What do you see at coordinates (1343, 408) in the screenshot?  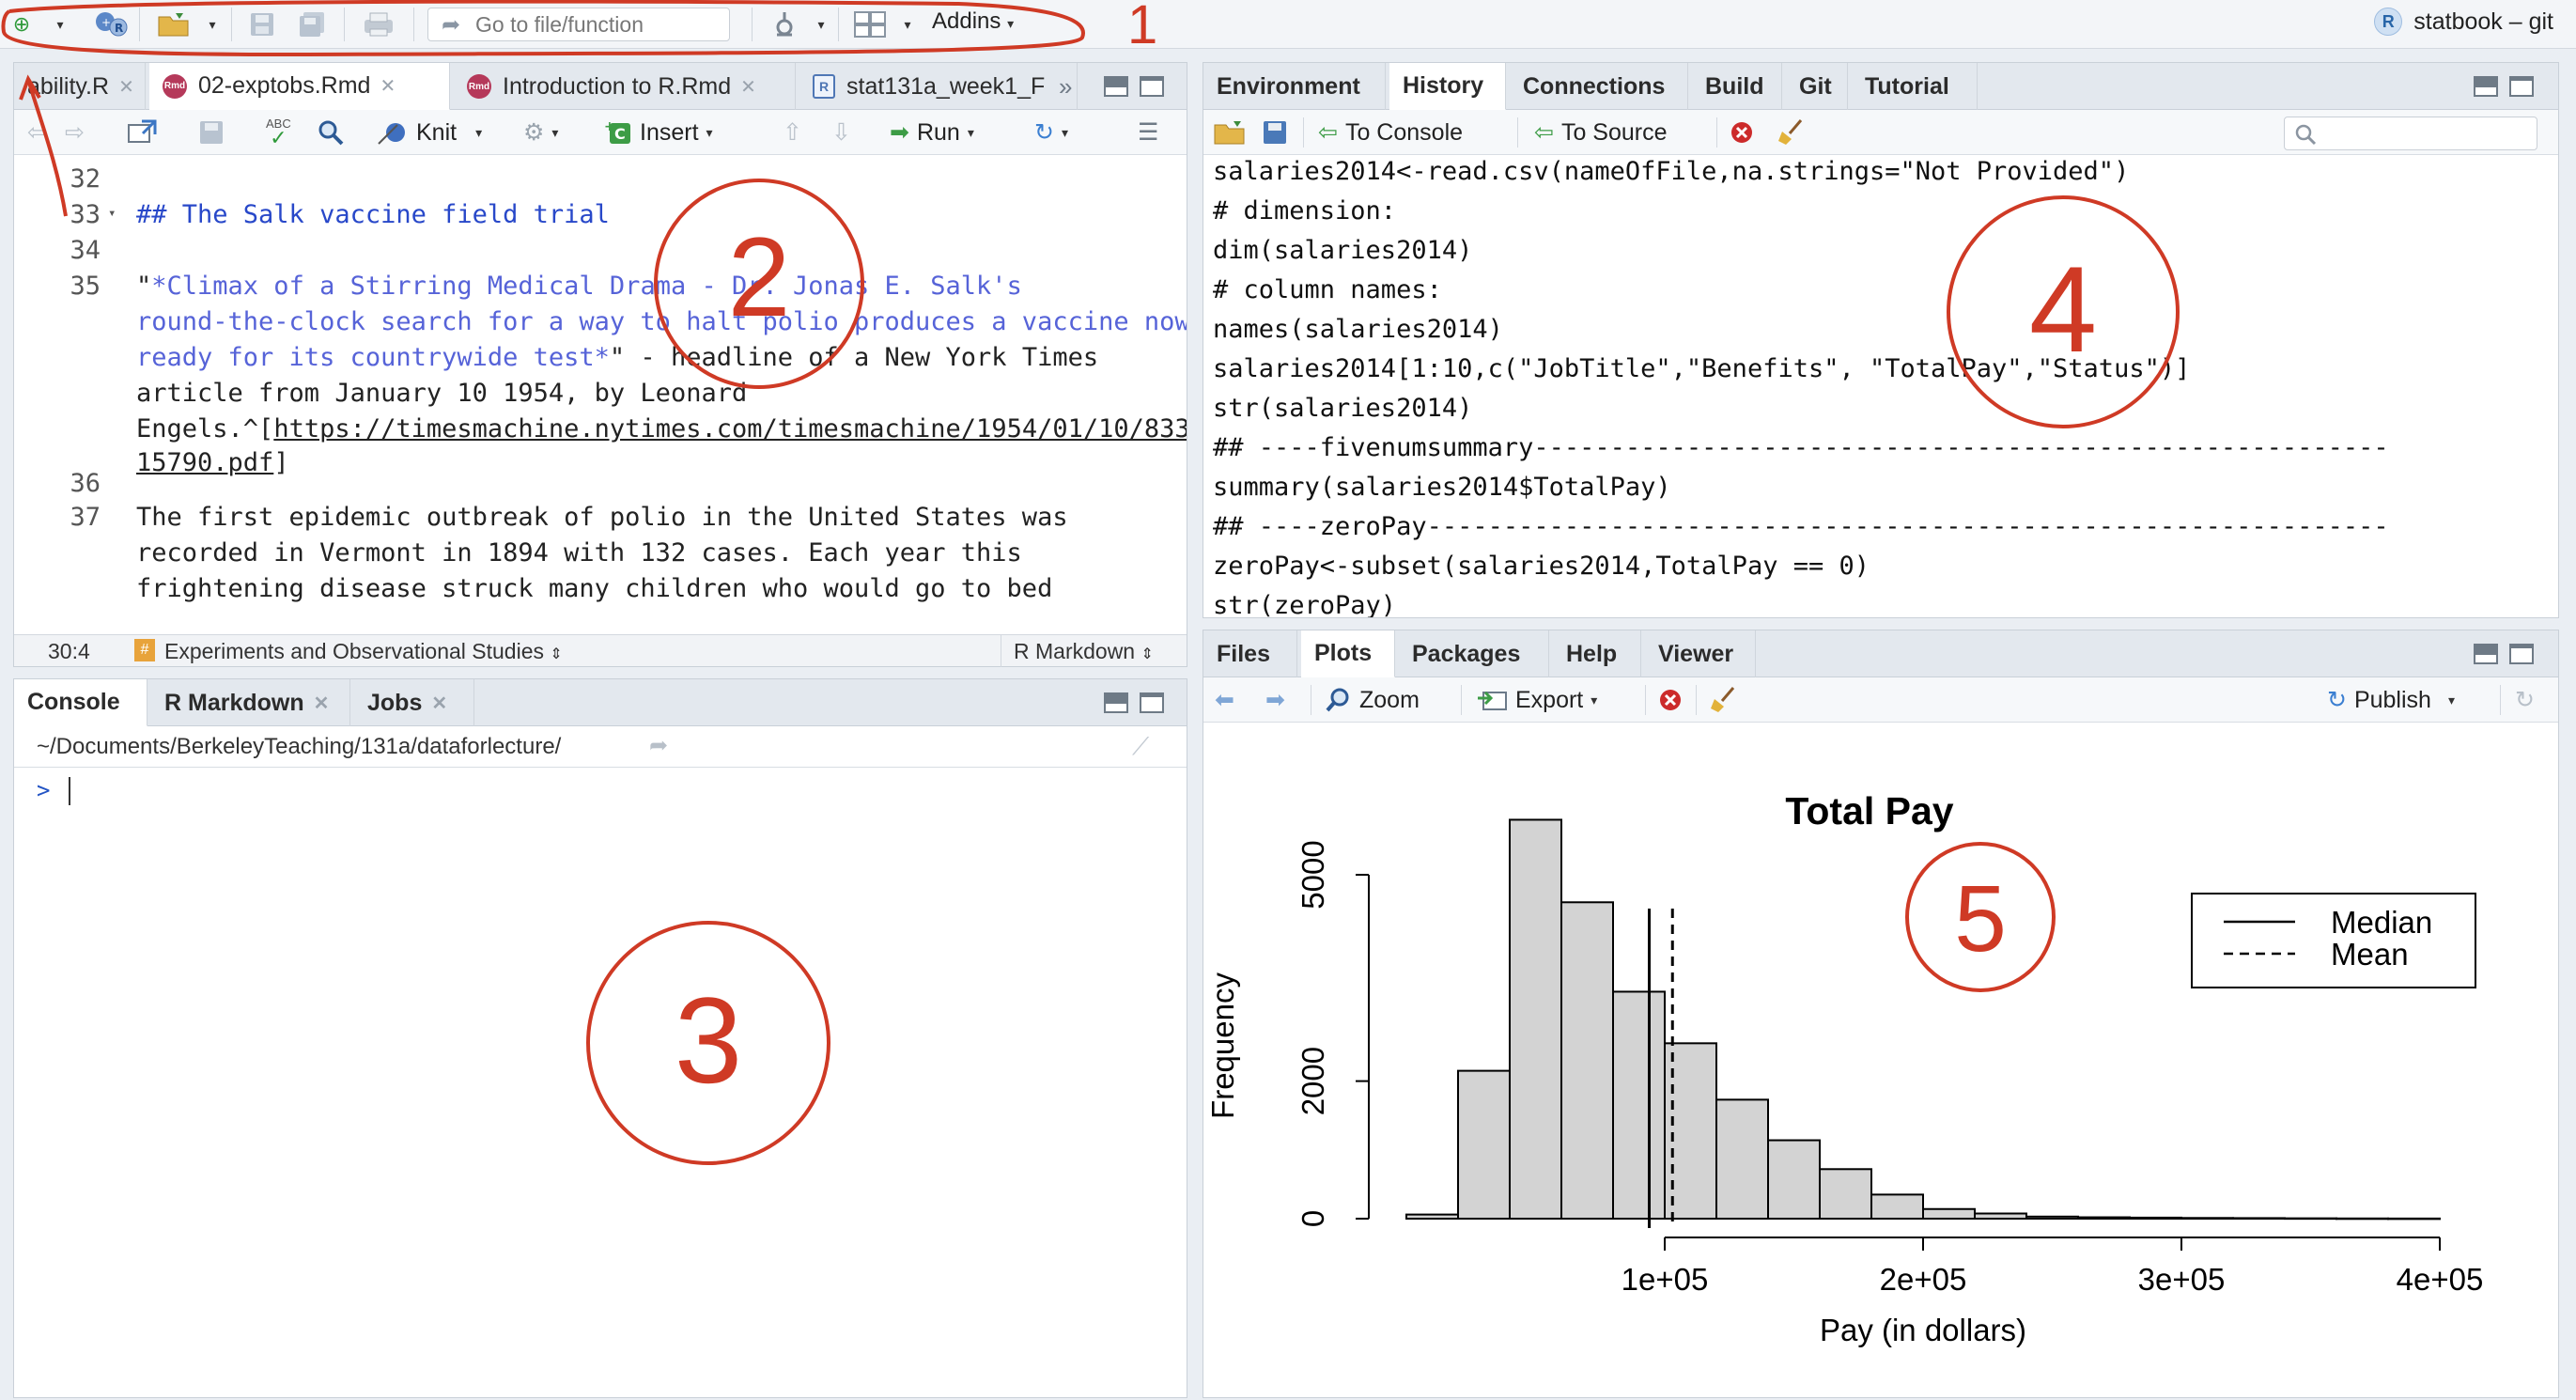 I see `history-entry: str(salaries2014)` at bounding box center [1343, 408].